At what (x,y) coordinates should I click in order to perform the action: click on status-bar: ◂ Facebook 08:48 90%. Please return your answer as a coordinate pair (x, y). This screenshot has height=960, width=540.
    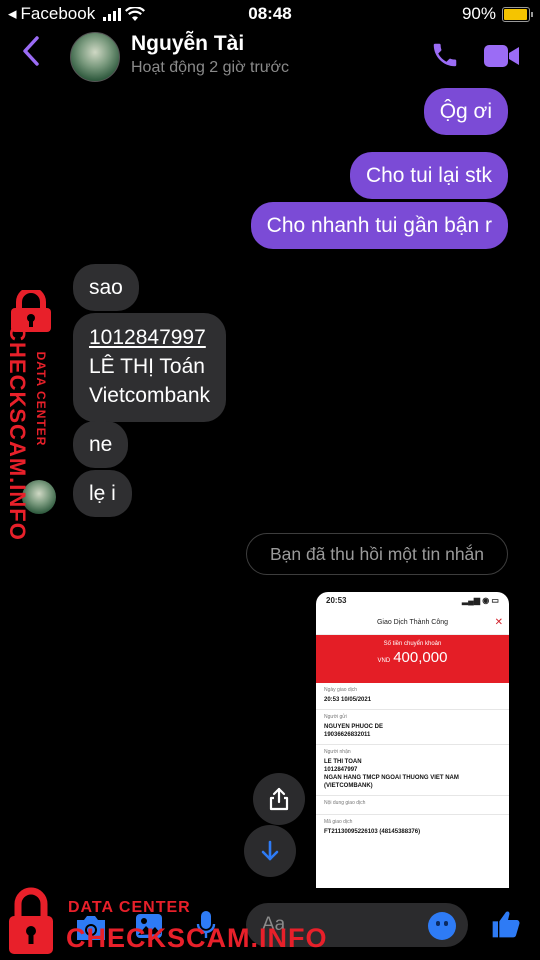
    Looking at the image, I should click on (270, 14).